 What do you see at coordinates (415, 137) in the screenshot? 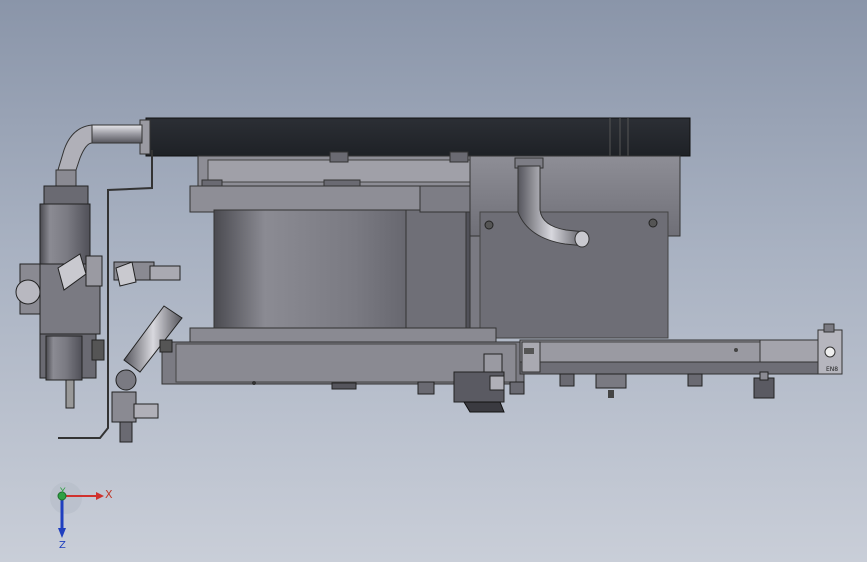
I see `top-plate` at bounding box center [415, 137].